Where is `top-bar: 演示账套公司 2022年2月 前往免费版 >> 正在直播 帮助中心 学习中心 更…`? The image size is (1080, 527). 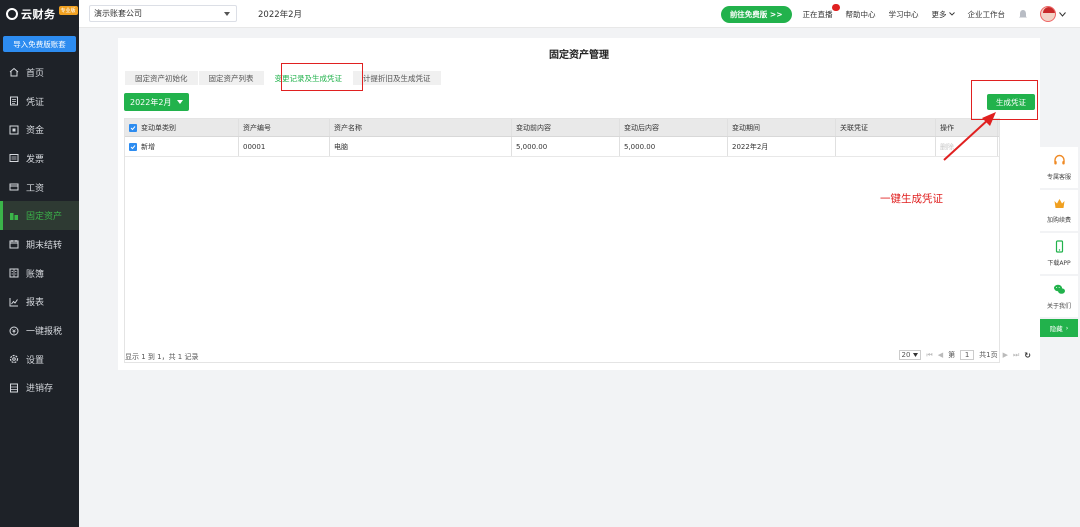 top-bar: 演示账套公司 2022年2月 前往免费版 >> 正在直播 帮助中心 学习中心 更… is located at coordinates (579, 14).